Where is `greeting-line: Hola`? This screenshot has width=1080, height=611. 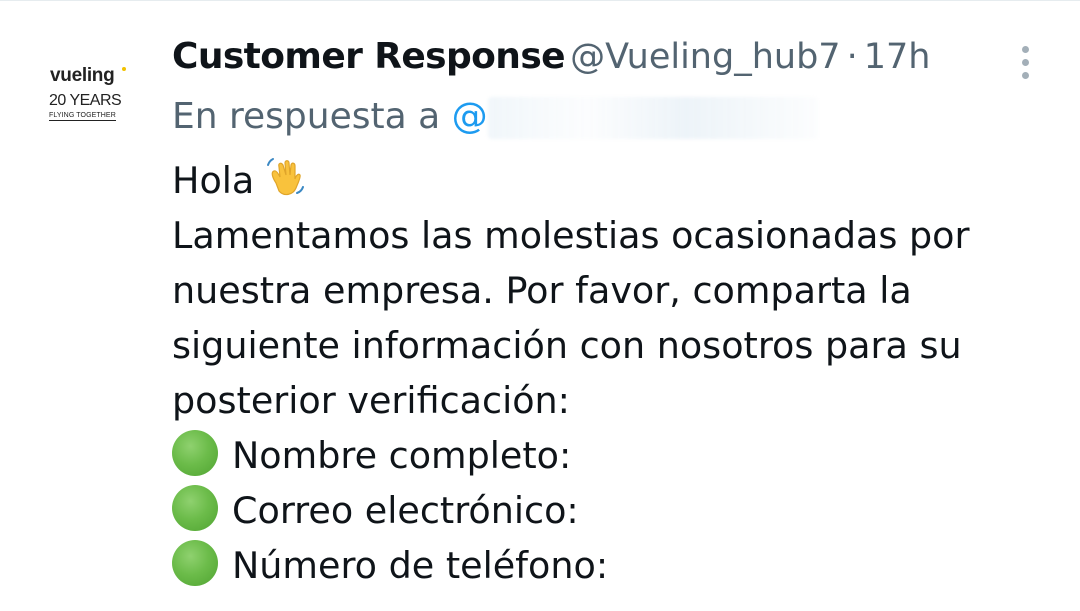
greeting-line: Hola is located at coordinates (612, 180).